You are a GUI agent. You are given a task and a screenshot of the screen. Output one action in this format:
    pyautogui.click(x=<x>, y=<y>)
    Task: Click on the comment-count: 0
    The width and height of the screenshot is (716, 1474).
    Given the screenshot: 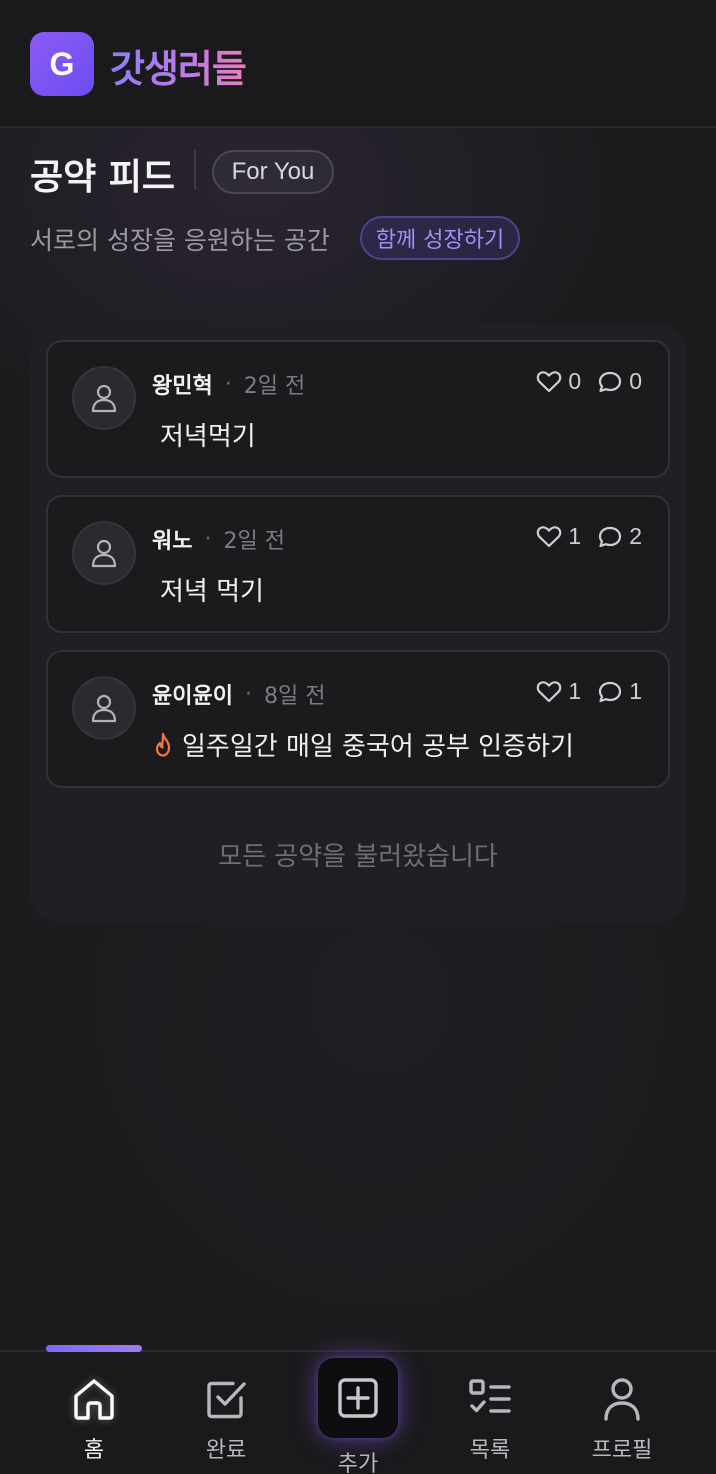 What is the action you would take?
    pyautogui.click(x=635, y=381)
    